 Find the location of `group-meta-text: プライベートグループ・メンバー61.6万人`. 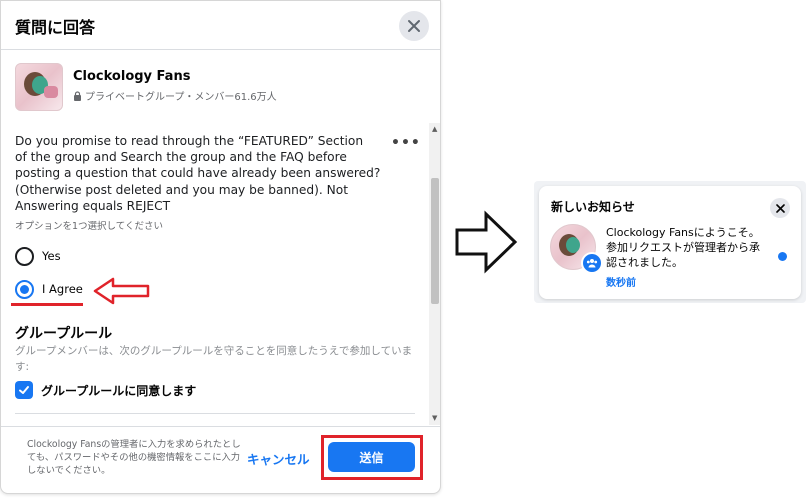

group-meta-text: プライベートグループ・メンバー61.6万人 is located at coordinates (181, 97).